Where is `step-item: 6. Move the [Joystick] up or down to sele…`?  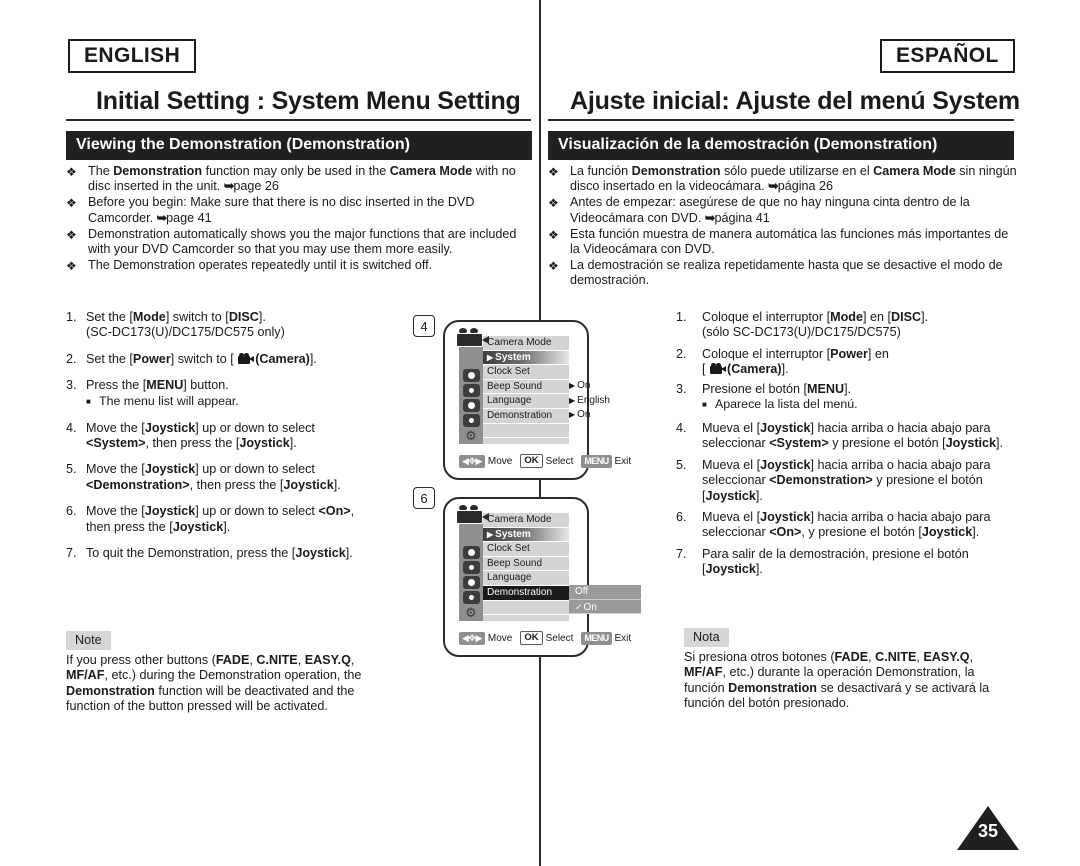
step-item: 6. Move the [Joystick] up or down to sele… is located at coordinates (231, 519).